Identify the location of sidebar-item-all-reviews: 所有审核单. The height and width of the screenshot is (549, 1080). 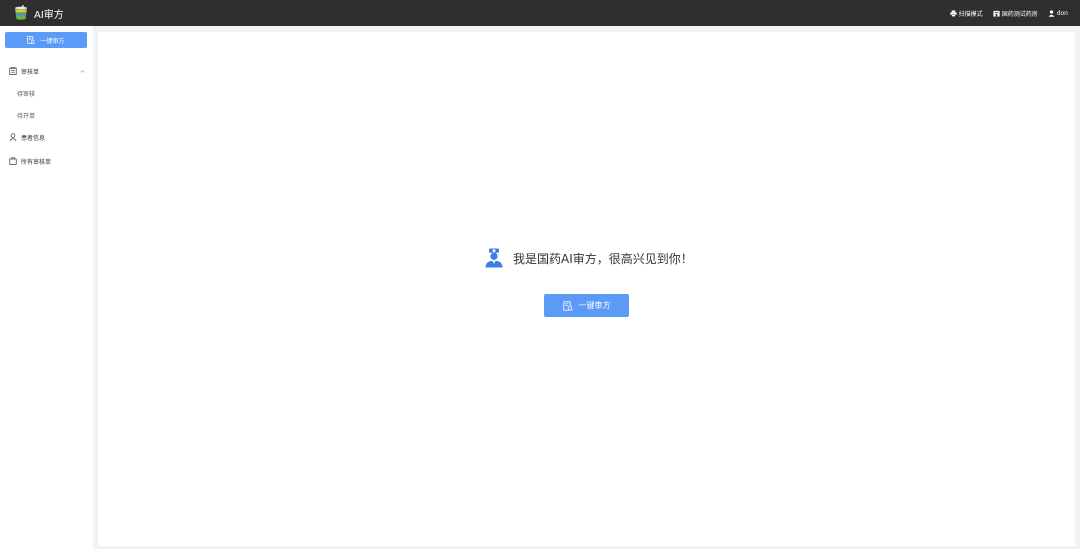
(46, 161).